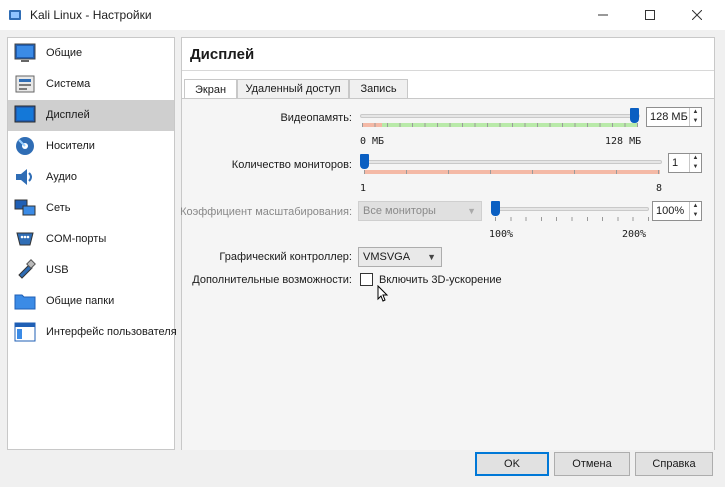 The width and height of the screenshot is (725, 487). What do you see at coordinates (91, 270) in the screenshot?
I see `sidebar-item-usb: USB` at bounding box center [91, 270].